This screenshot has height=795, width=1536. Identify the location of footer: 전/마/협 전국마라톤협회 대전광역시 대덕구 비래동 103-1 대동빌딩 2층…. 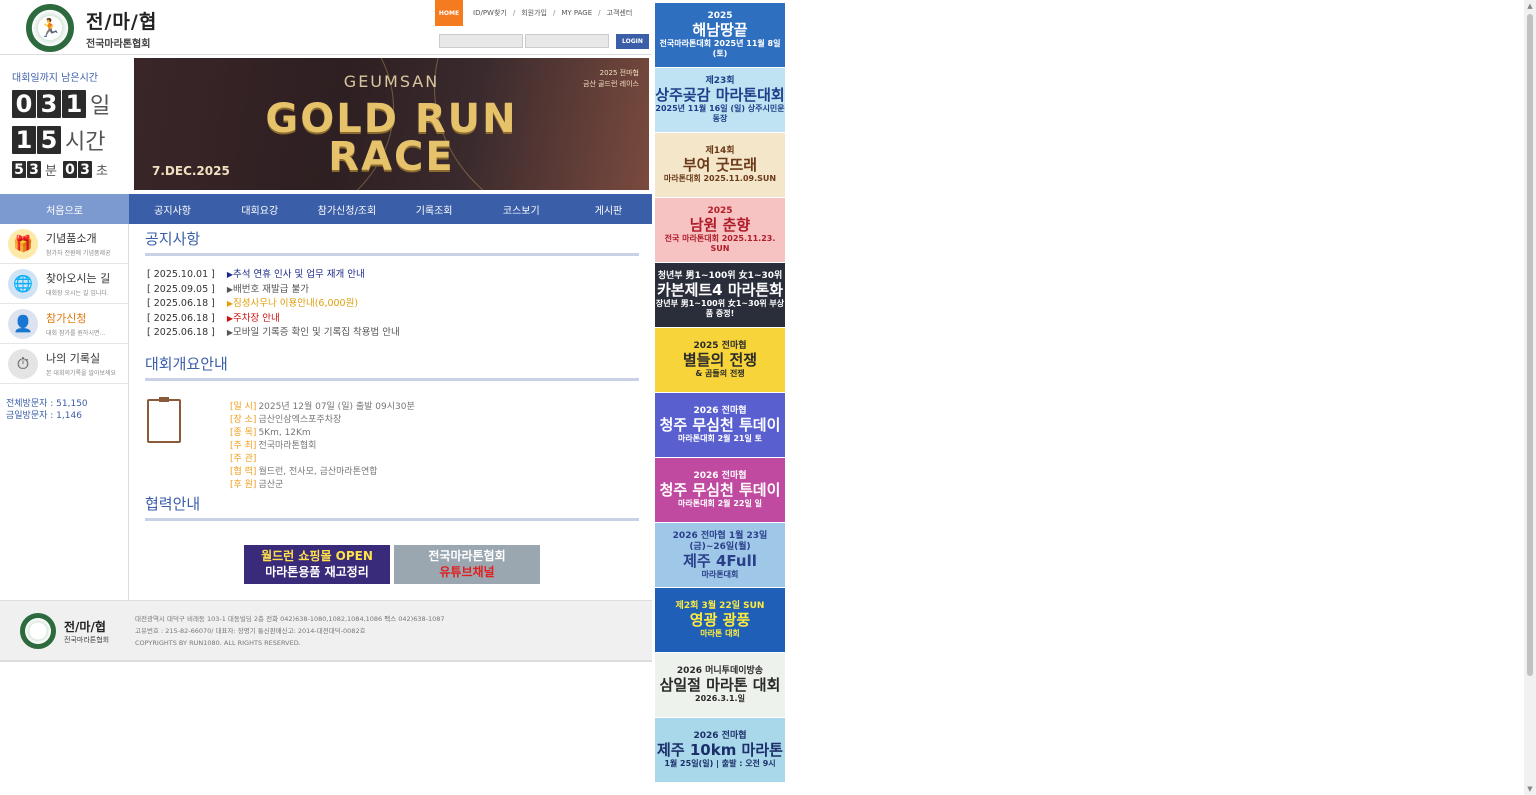
(326, 631).